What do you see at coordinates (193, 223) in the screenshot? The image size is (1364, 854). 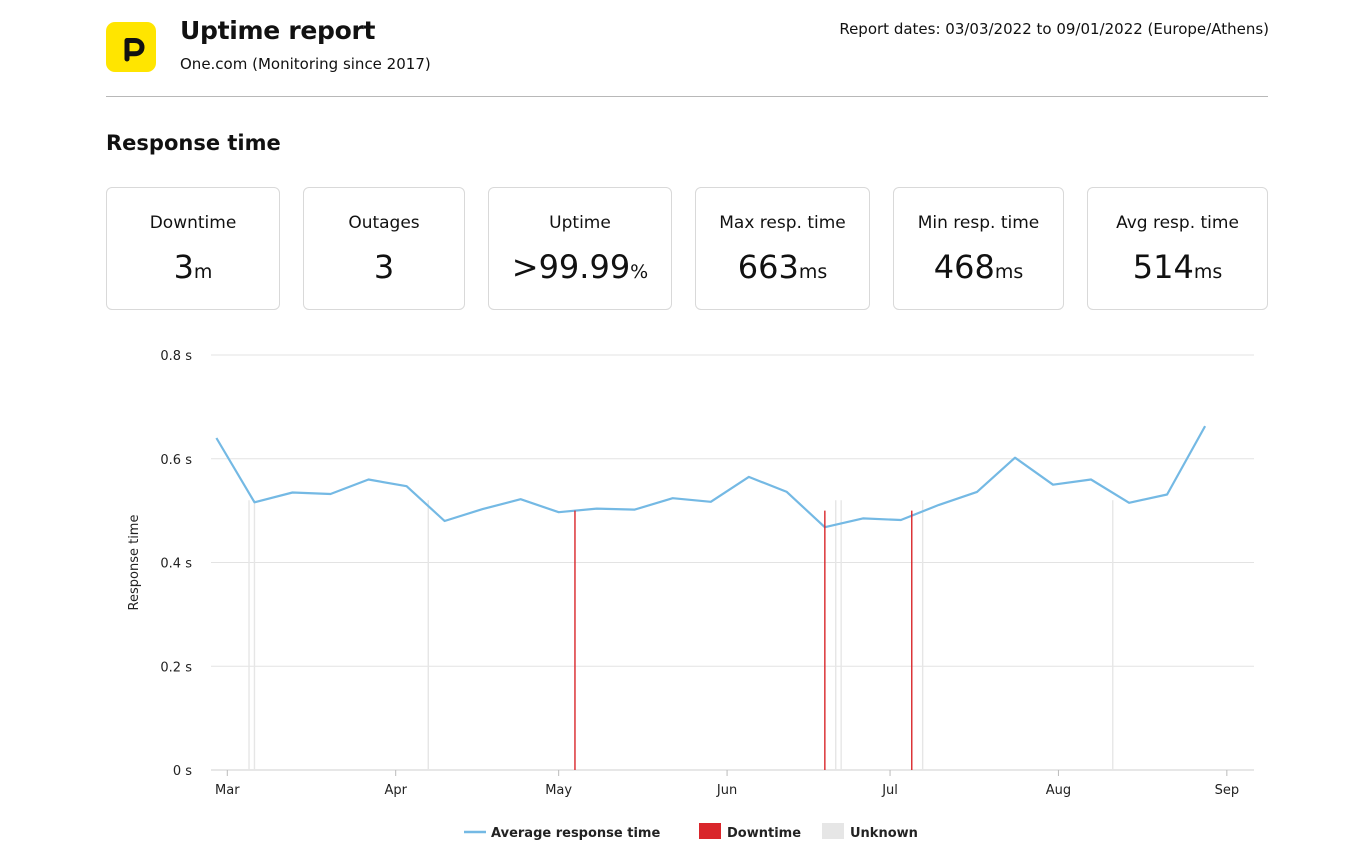 I see `stat-label: Downtime` at bounding box center [193, 223].